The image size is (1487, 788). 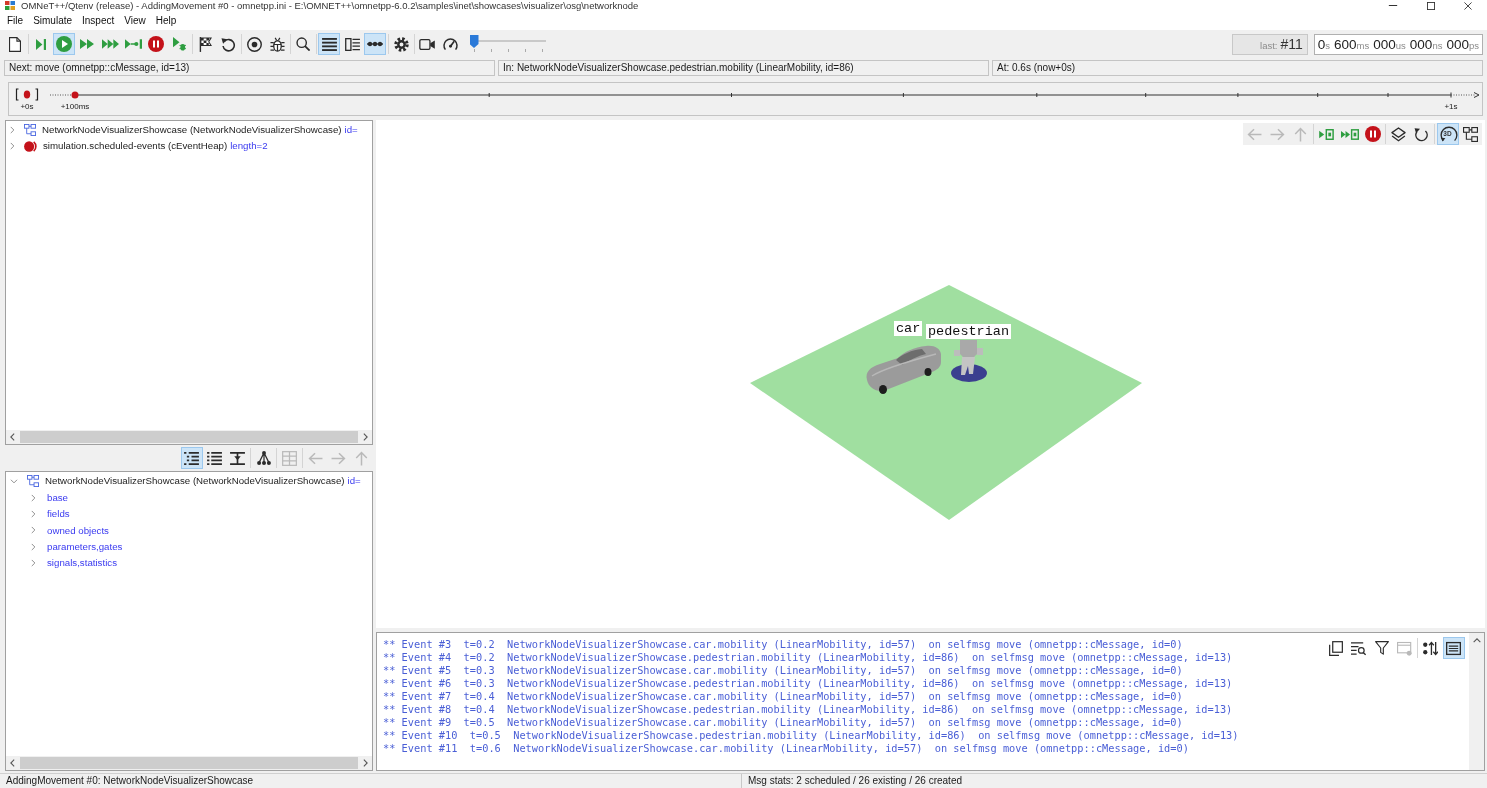 What do you see at coordinates (1363, 45) in the screenshot?
I see `time-unit: ms` at bounding box center [1363, 45].